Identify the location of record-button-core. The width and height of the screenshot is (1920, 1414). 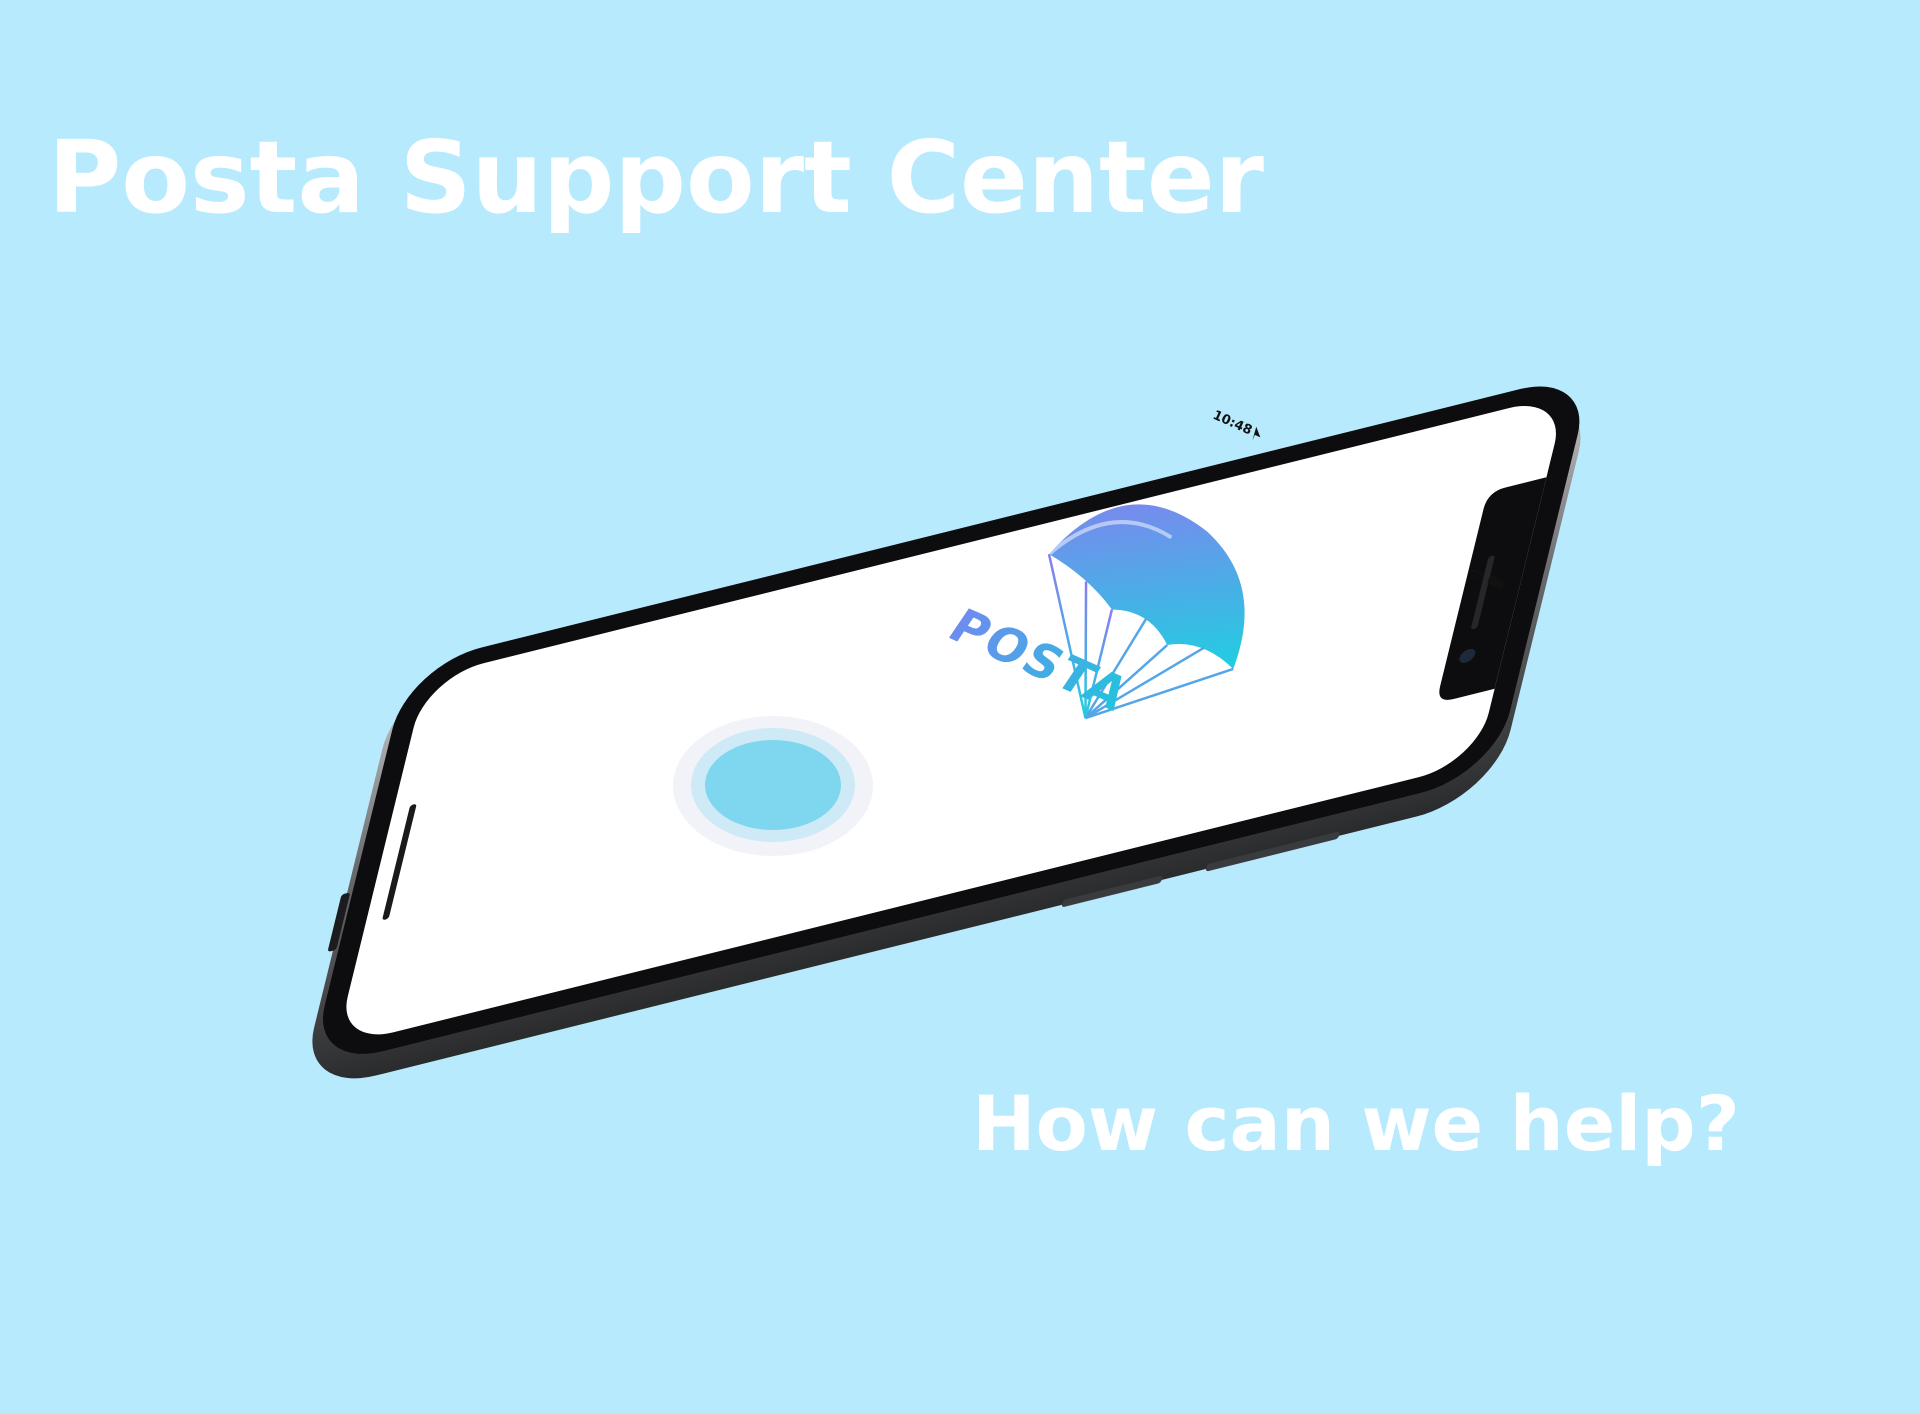
(773, 785).